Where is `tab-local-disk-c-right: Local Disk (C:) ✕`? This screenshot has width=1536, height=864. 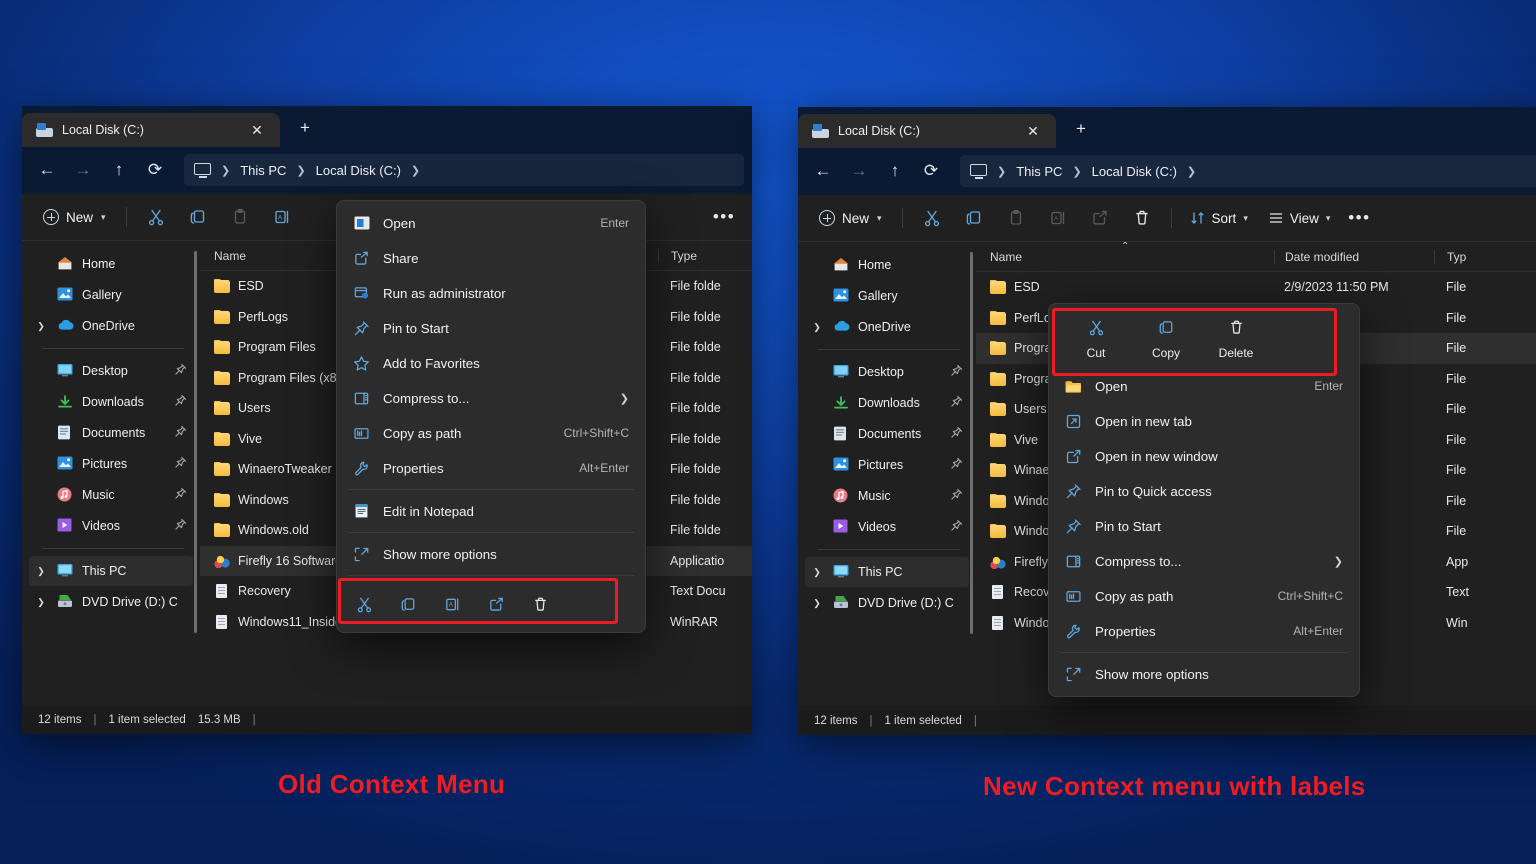 tab-local-disk-c-right: Local Disk (C:) ✕ is located at coordinates (927, 131).